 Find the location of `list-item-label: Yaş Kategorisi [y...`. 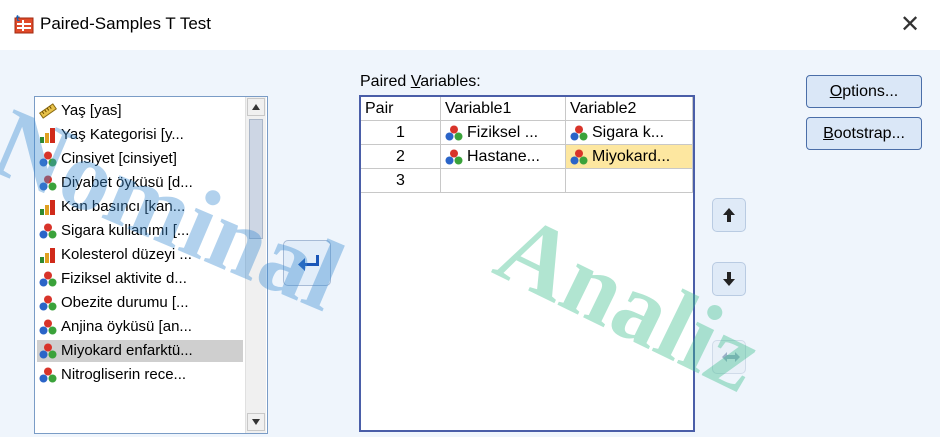

list-item-label: Yaş Kategorisi [y... is located at coordinates (122, 134).